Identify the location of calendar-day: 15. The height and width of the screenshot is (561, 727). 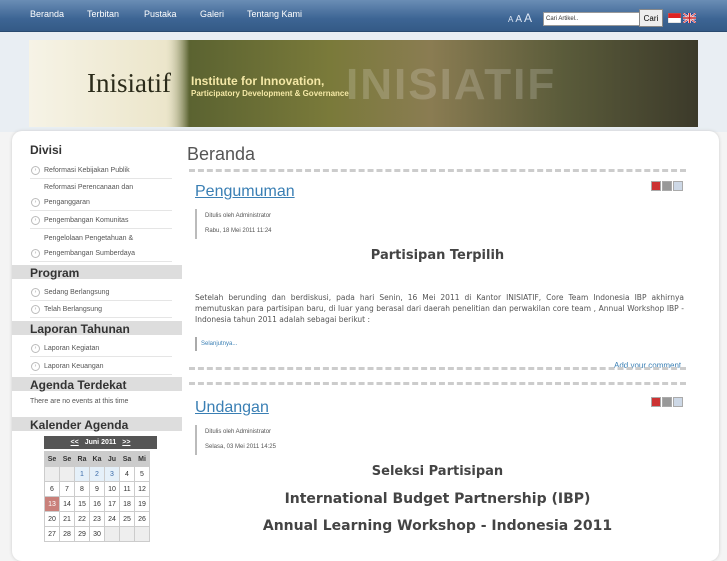
(82, 504).